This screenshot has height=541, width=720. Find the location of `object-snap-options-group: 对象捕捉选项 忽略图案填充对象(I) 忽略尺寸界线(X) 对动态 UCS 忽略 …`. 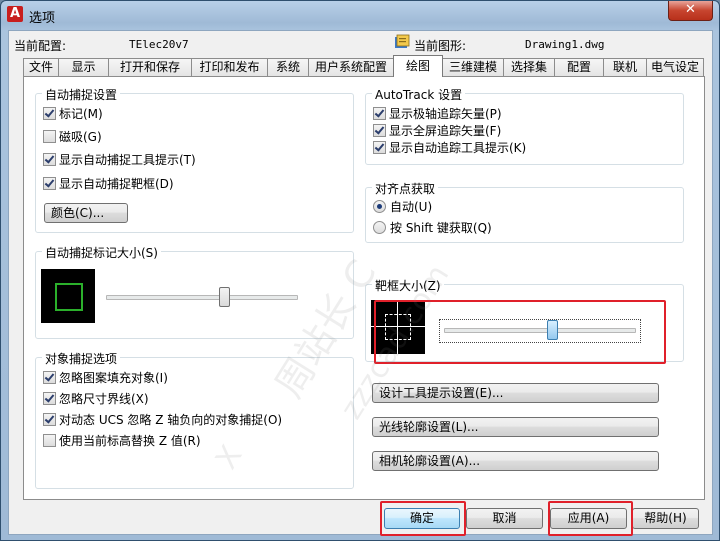

object-snap-options-group: 对象捕捉选项 忽略图案填充对象(I) 忽略尺寸界线(X) 对动态 UCS 忽略 … is located at coordinates (194, 419).